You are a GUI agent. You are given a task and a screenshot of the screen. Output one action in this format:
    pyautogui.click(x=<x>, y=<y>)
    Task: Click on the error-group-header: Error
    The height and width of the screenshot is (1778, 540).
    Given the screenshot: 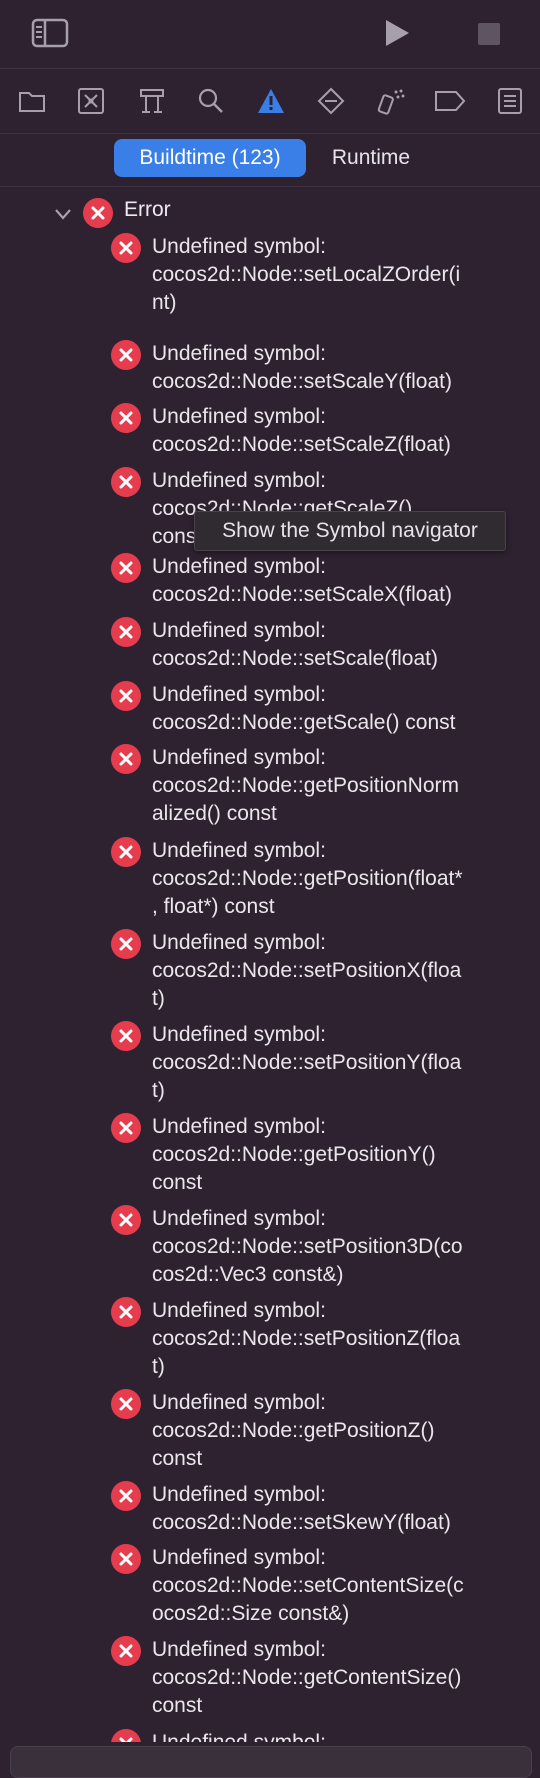 What is the action you would take?
    pyautogui.click(x=270, y=213)
    